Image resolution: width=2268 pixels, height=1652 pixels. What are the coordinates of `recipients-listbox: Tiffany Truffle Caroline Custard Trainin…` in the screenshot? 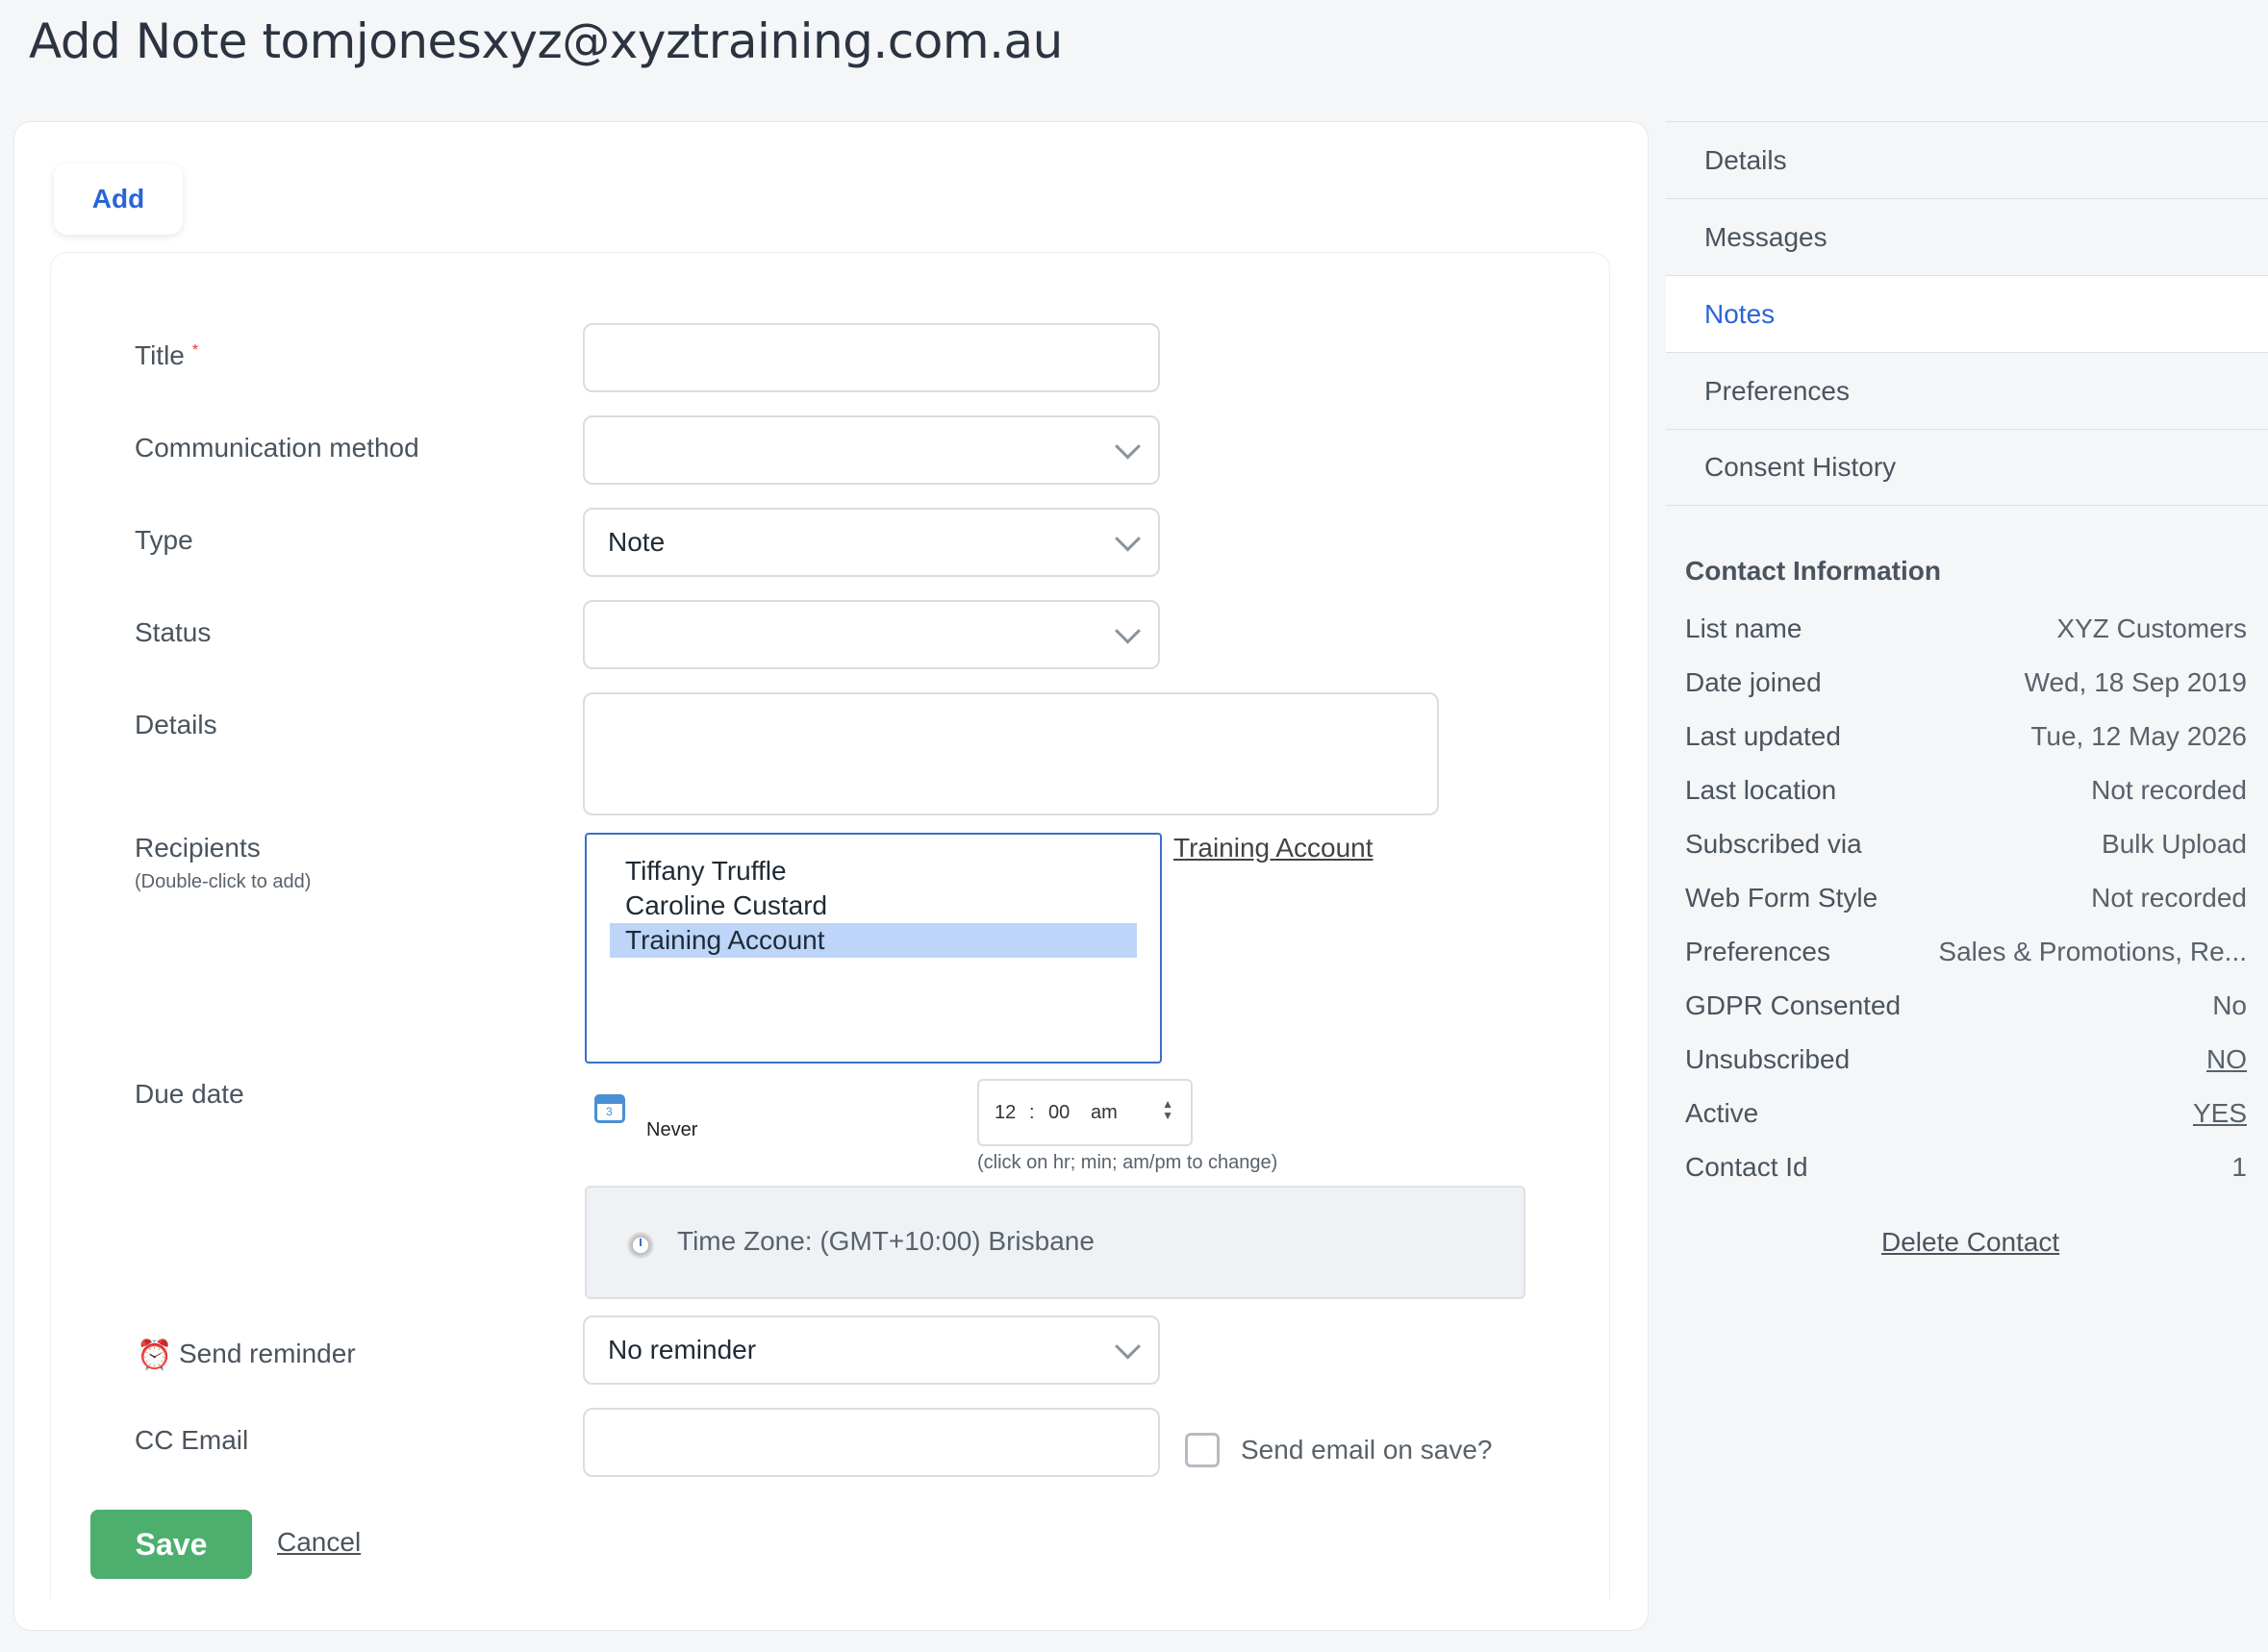 It's located at (874, 948).